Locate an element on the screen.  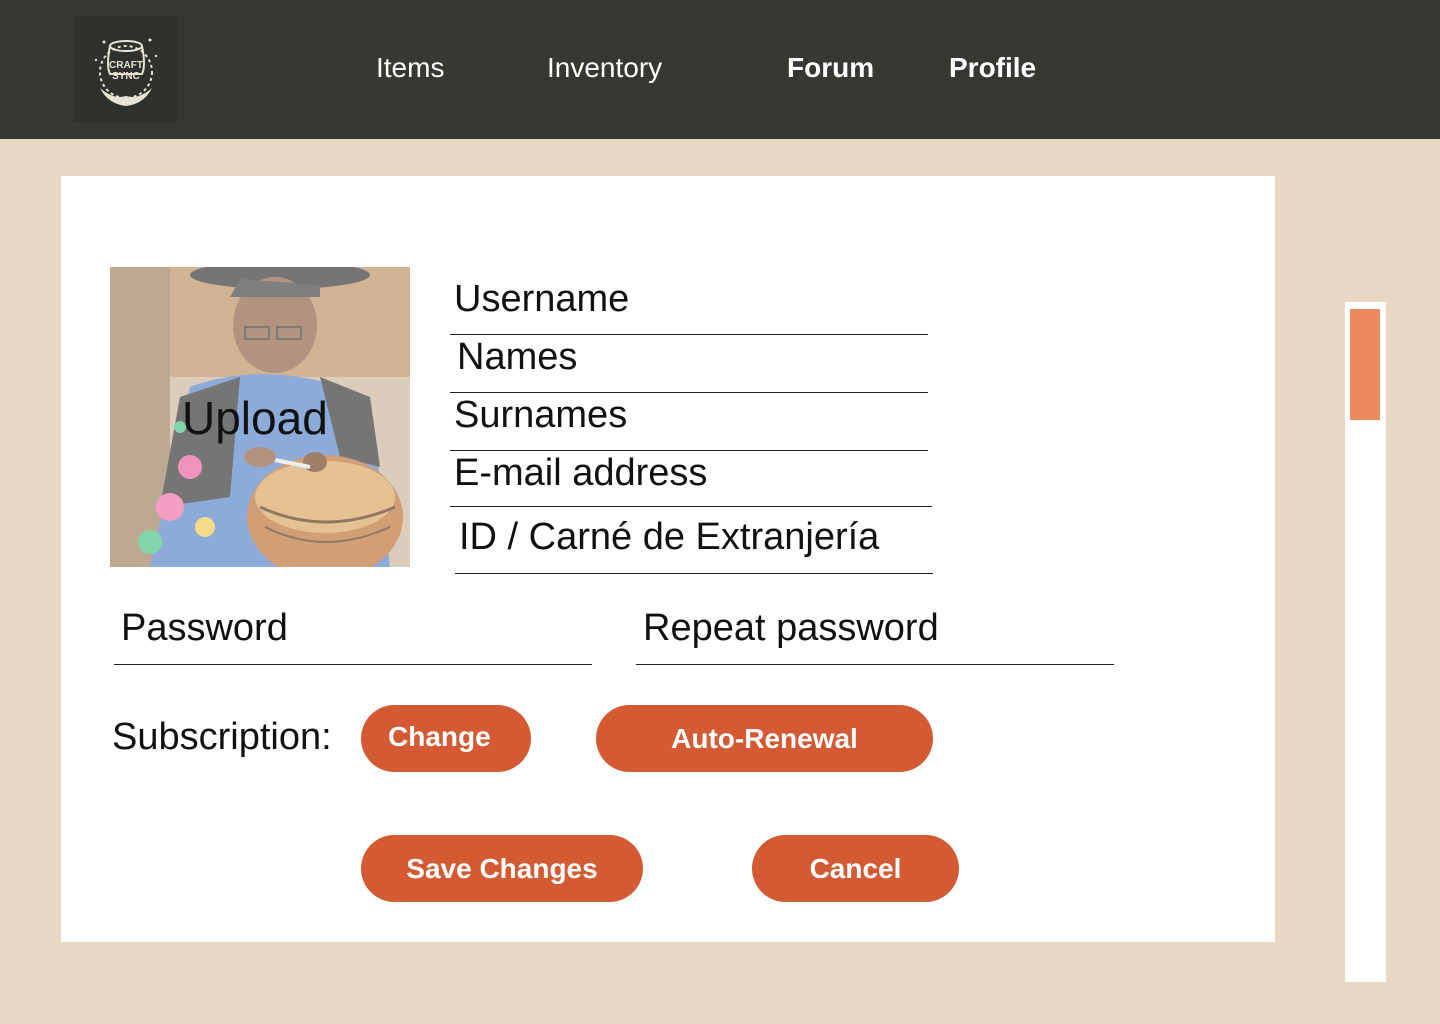
change-subscription-button: Change is located at coordinates (446, 738).